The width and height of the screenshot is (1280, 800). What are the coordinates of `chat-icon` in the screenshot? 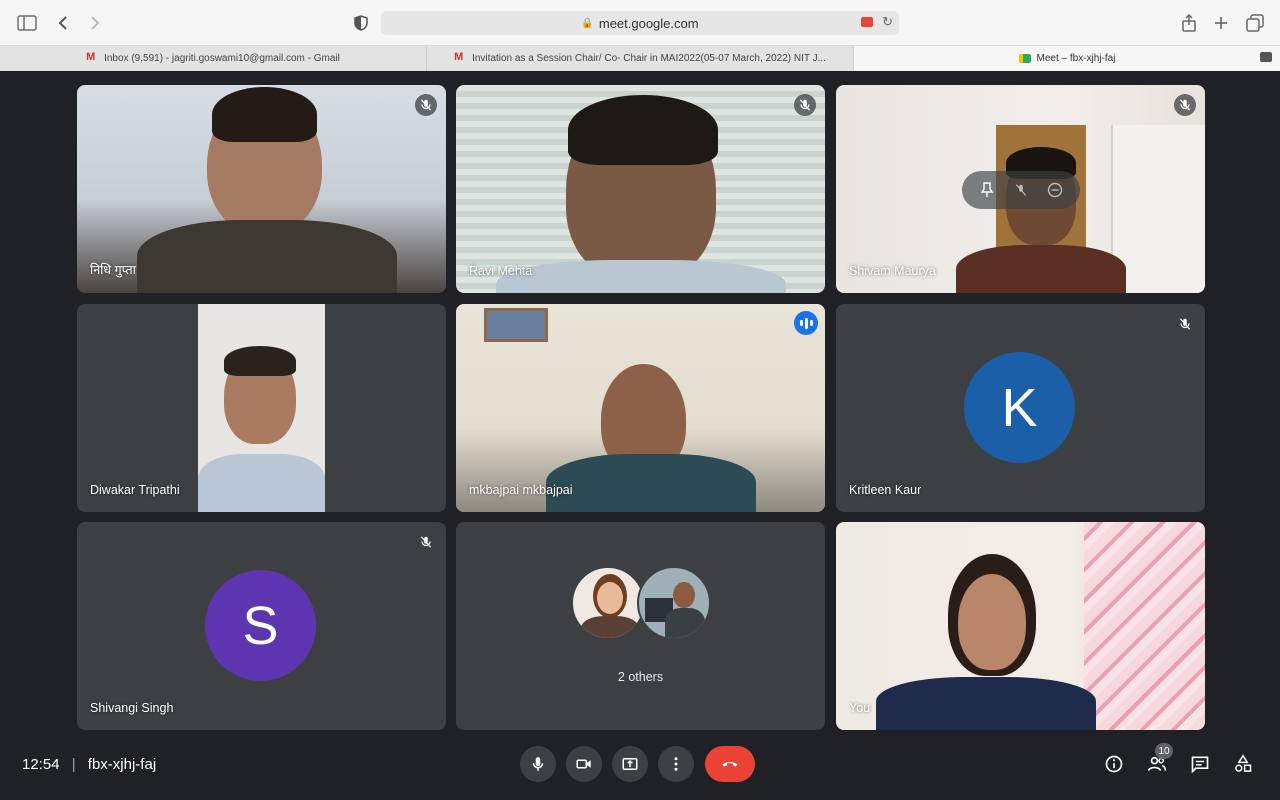 It's located at (1200, 765).